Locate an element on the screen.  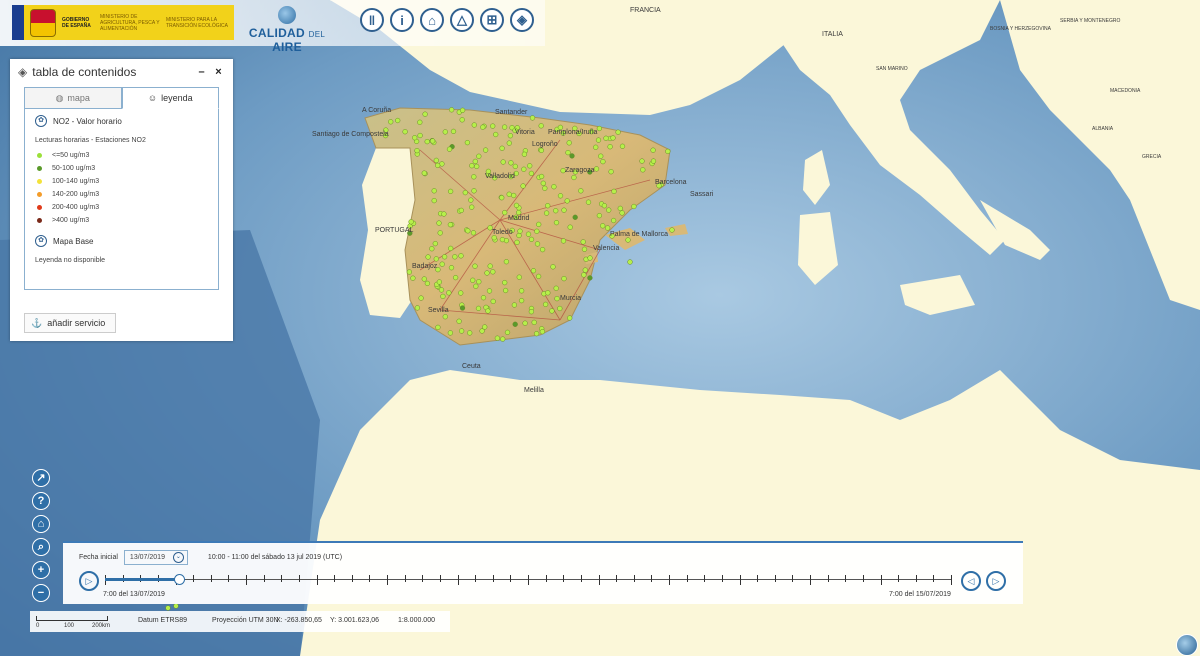
step-forward-button: ▷ is located at coordinates (996, 581).